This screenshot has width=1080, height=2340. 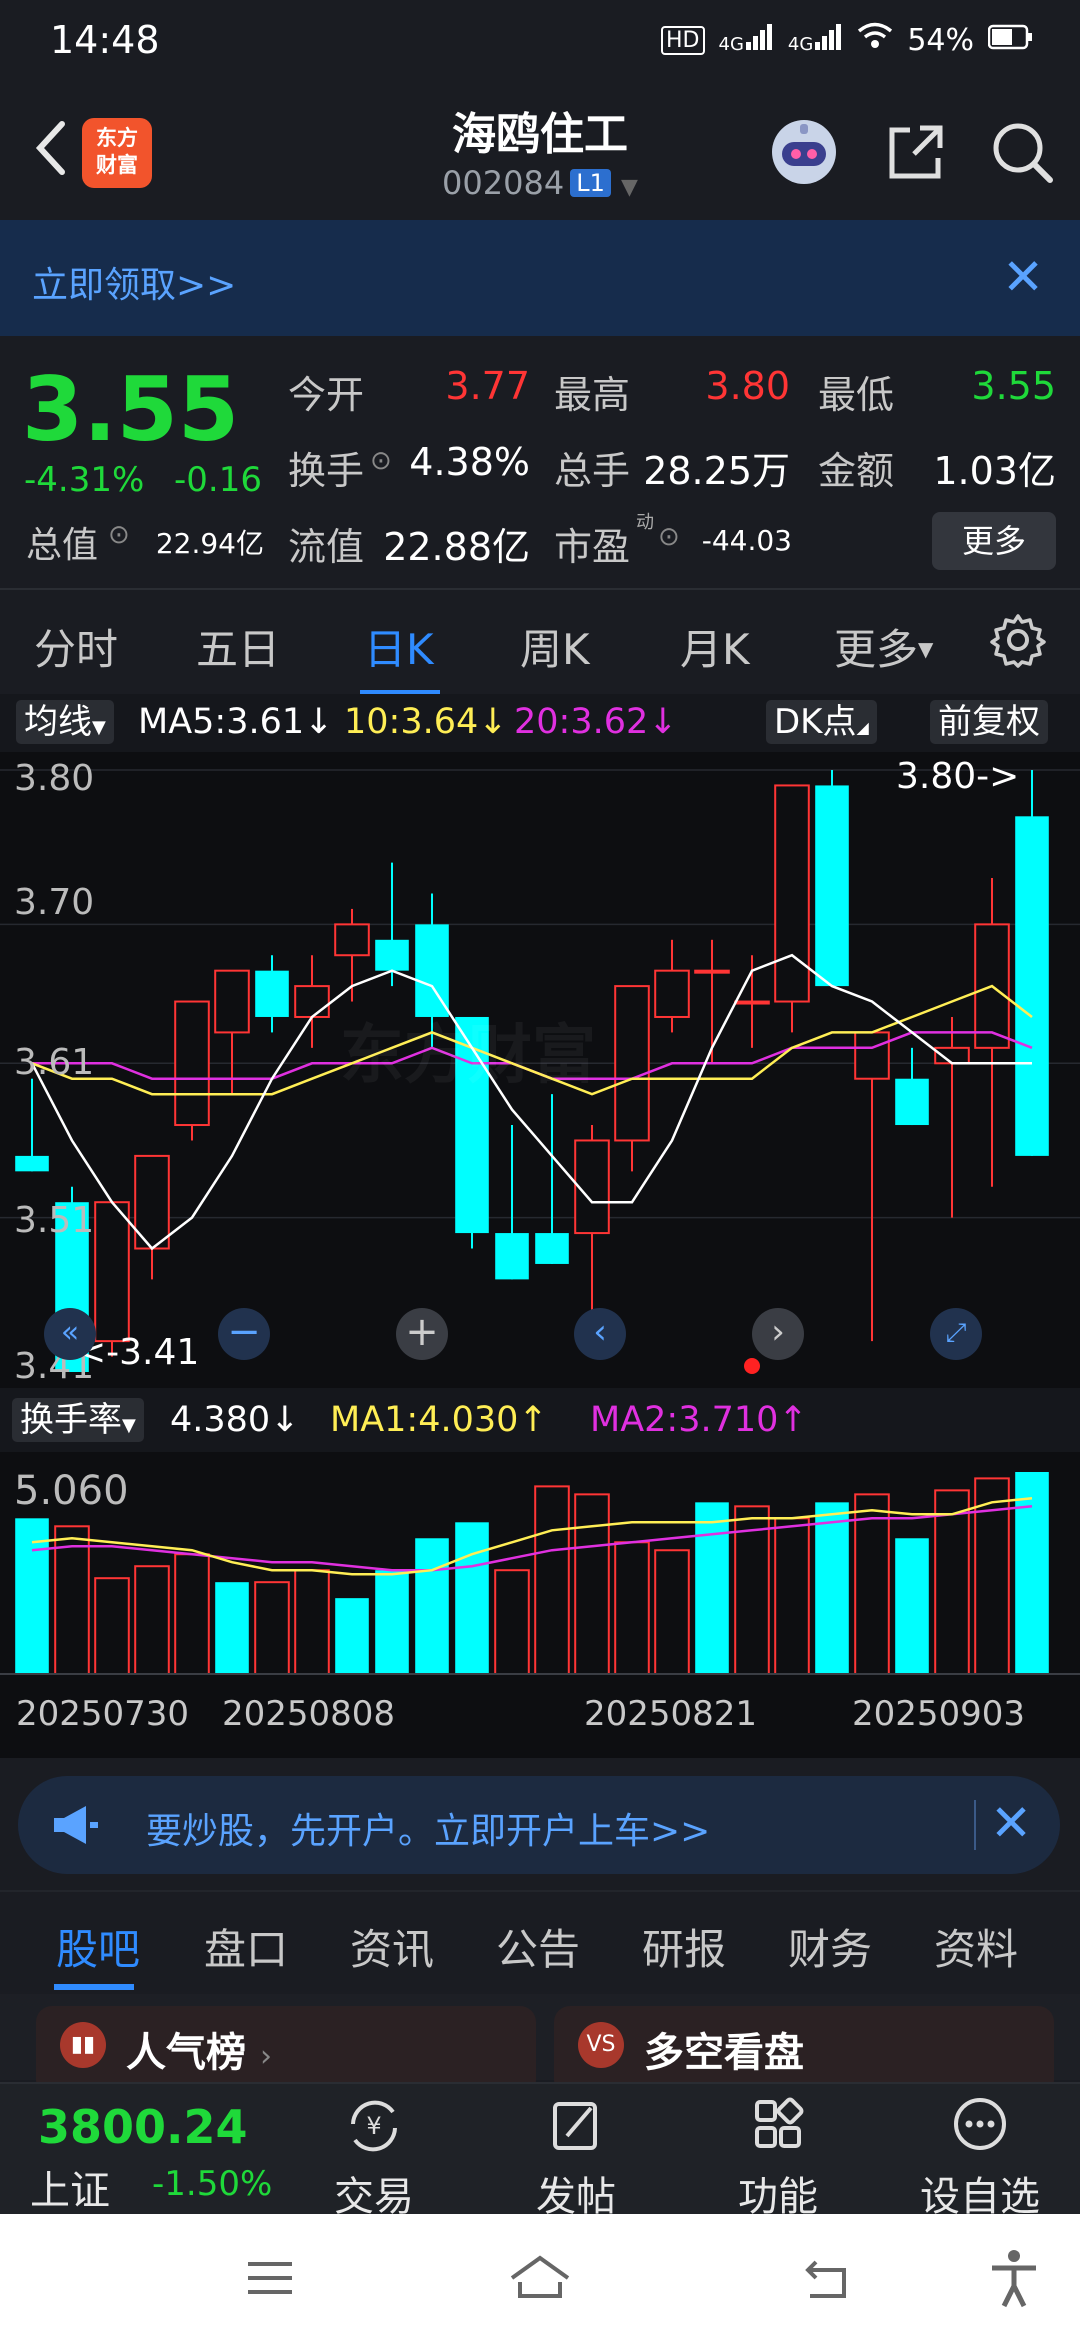 What do you see at coordinates (821, 722) in the screenshot?
I see `dk-point-button: DK点◢` at bounding box center [821, 722].